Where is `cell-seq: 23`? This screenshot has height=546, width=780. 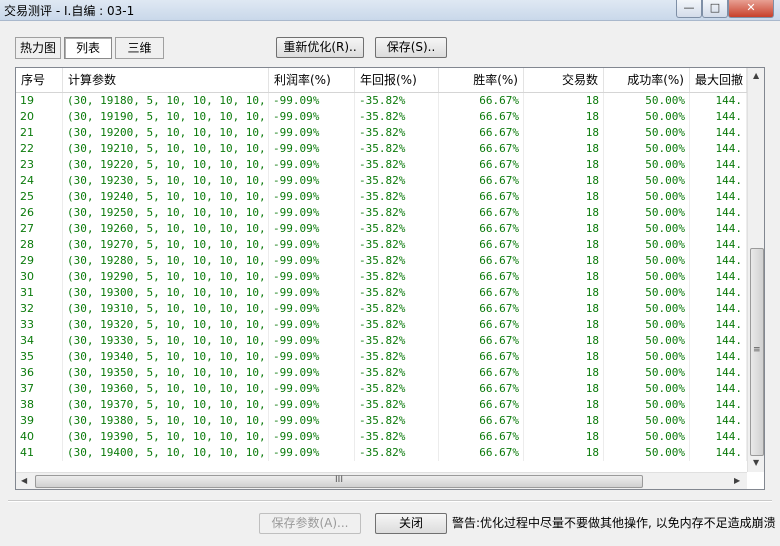
cell-seq: 23 is located at coordinates (39, 165).